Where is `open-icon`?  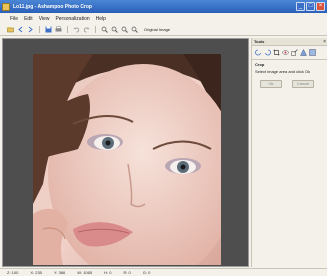
open-icon is located at coordinates (10, 29).